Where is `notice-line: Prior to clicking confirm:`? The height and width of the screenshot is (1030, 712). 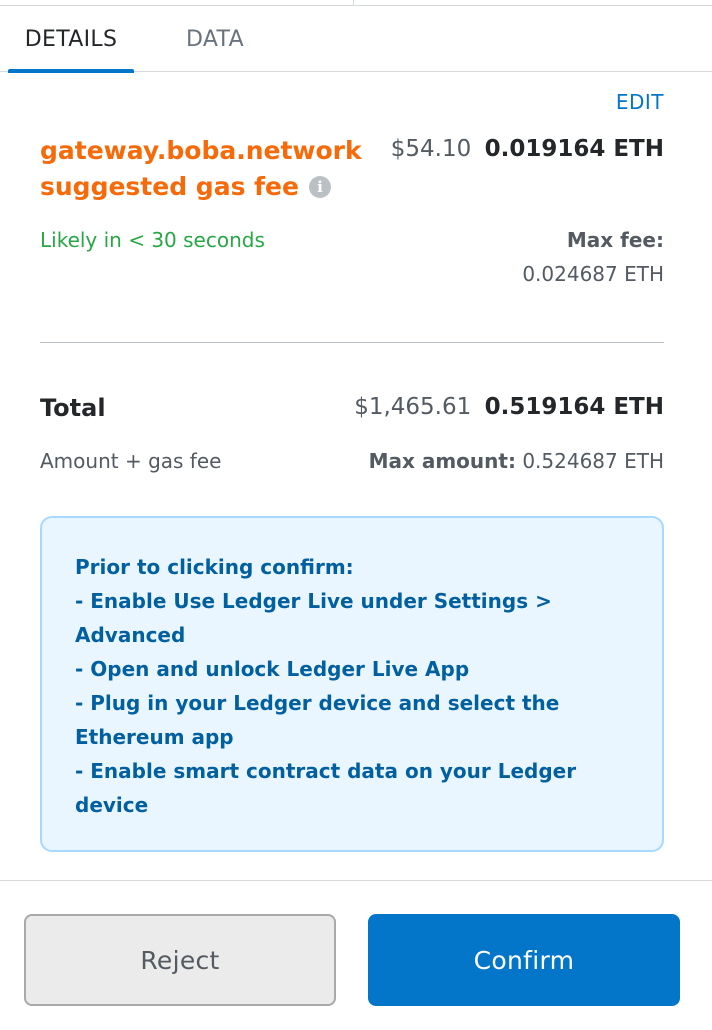 notice-line: Prior to clicking confirm: is located at coordinates (214, 567).